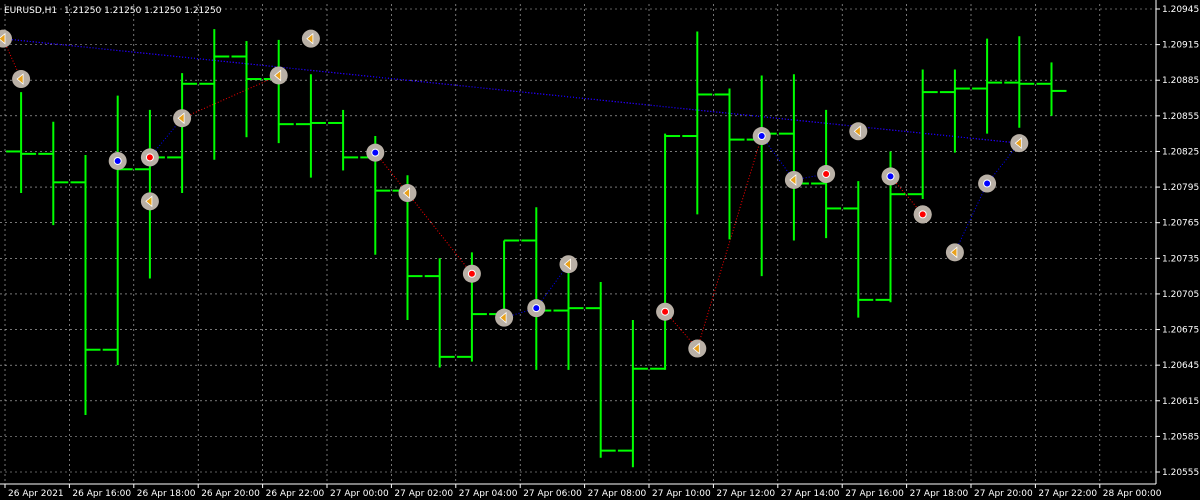 The image size is (1200, 500). I want to click on y-tick-label: 1.20885, so click(1180, 81).